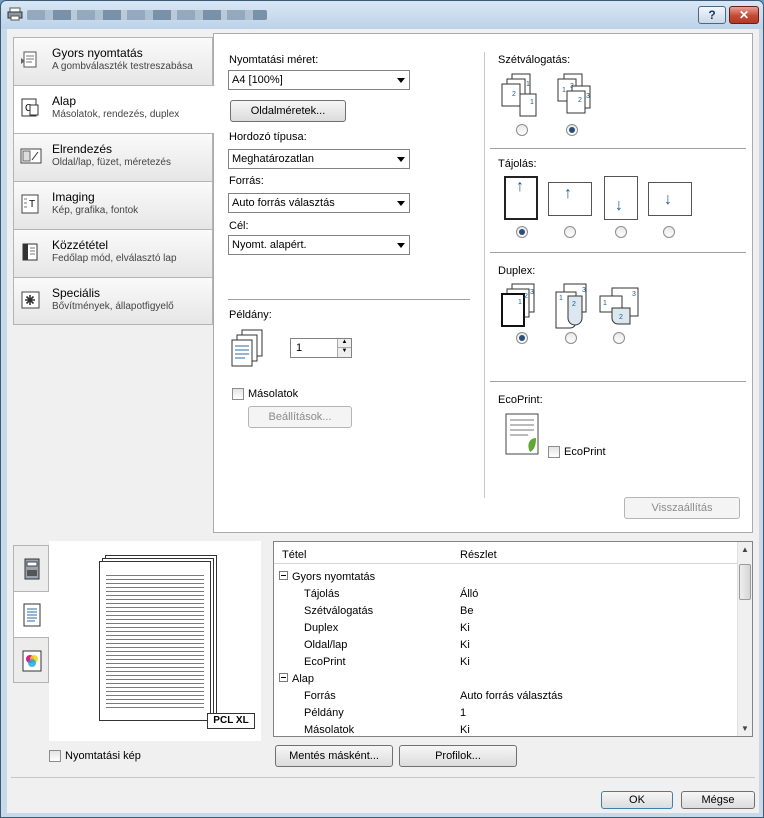  What do you see at coordinates (478, 555) in the screenshot?
I see `column-header-detail: Részlet` at bounding box center [478, 555].